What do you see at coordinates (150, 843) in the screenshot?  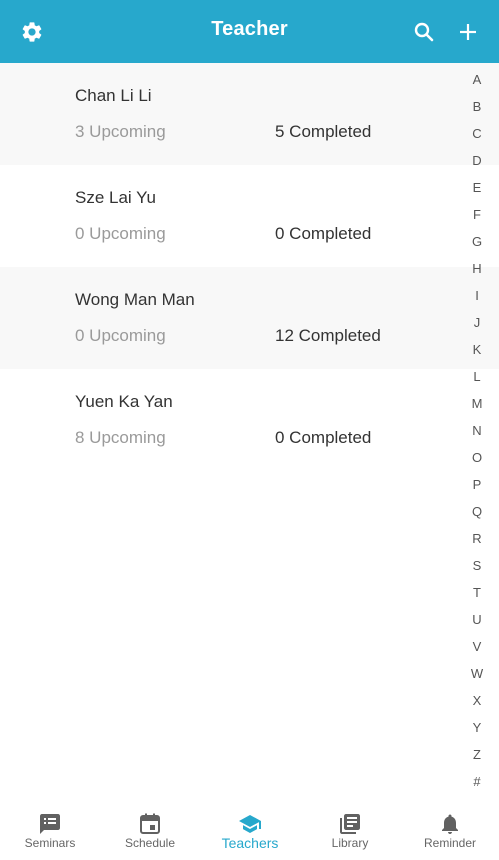 I see `tab-label: Schedule` at bounding box center [150, 843].